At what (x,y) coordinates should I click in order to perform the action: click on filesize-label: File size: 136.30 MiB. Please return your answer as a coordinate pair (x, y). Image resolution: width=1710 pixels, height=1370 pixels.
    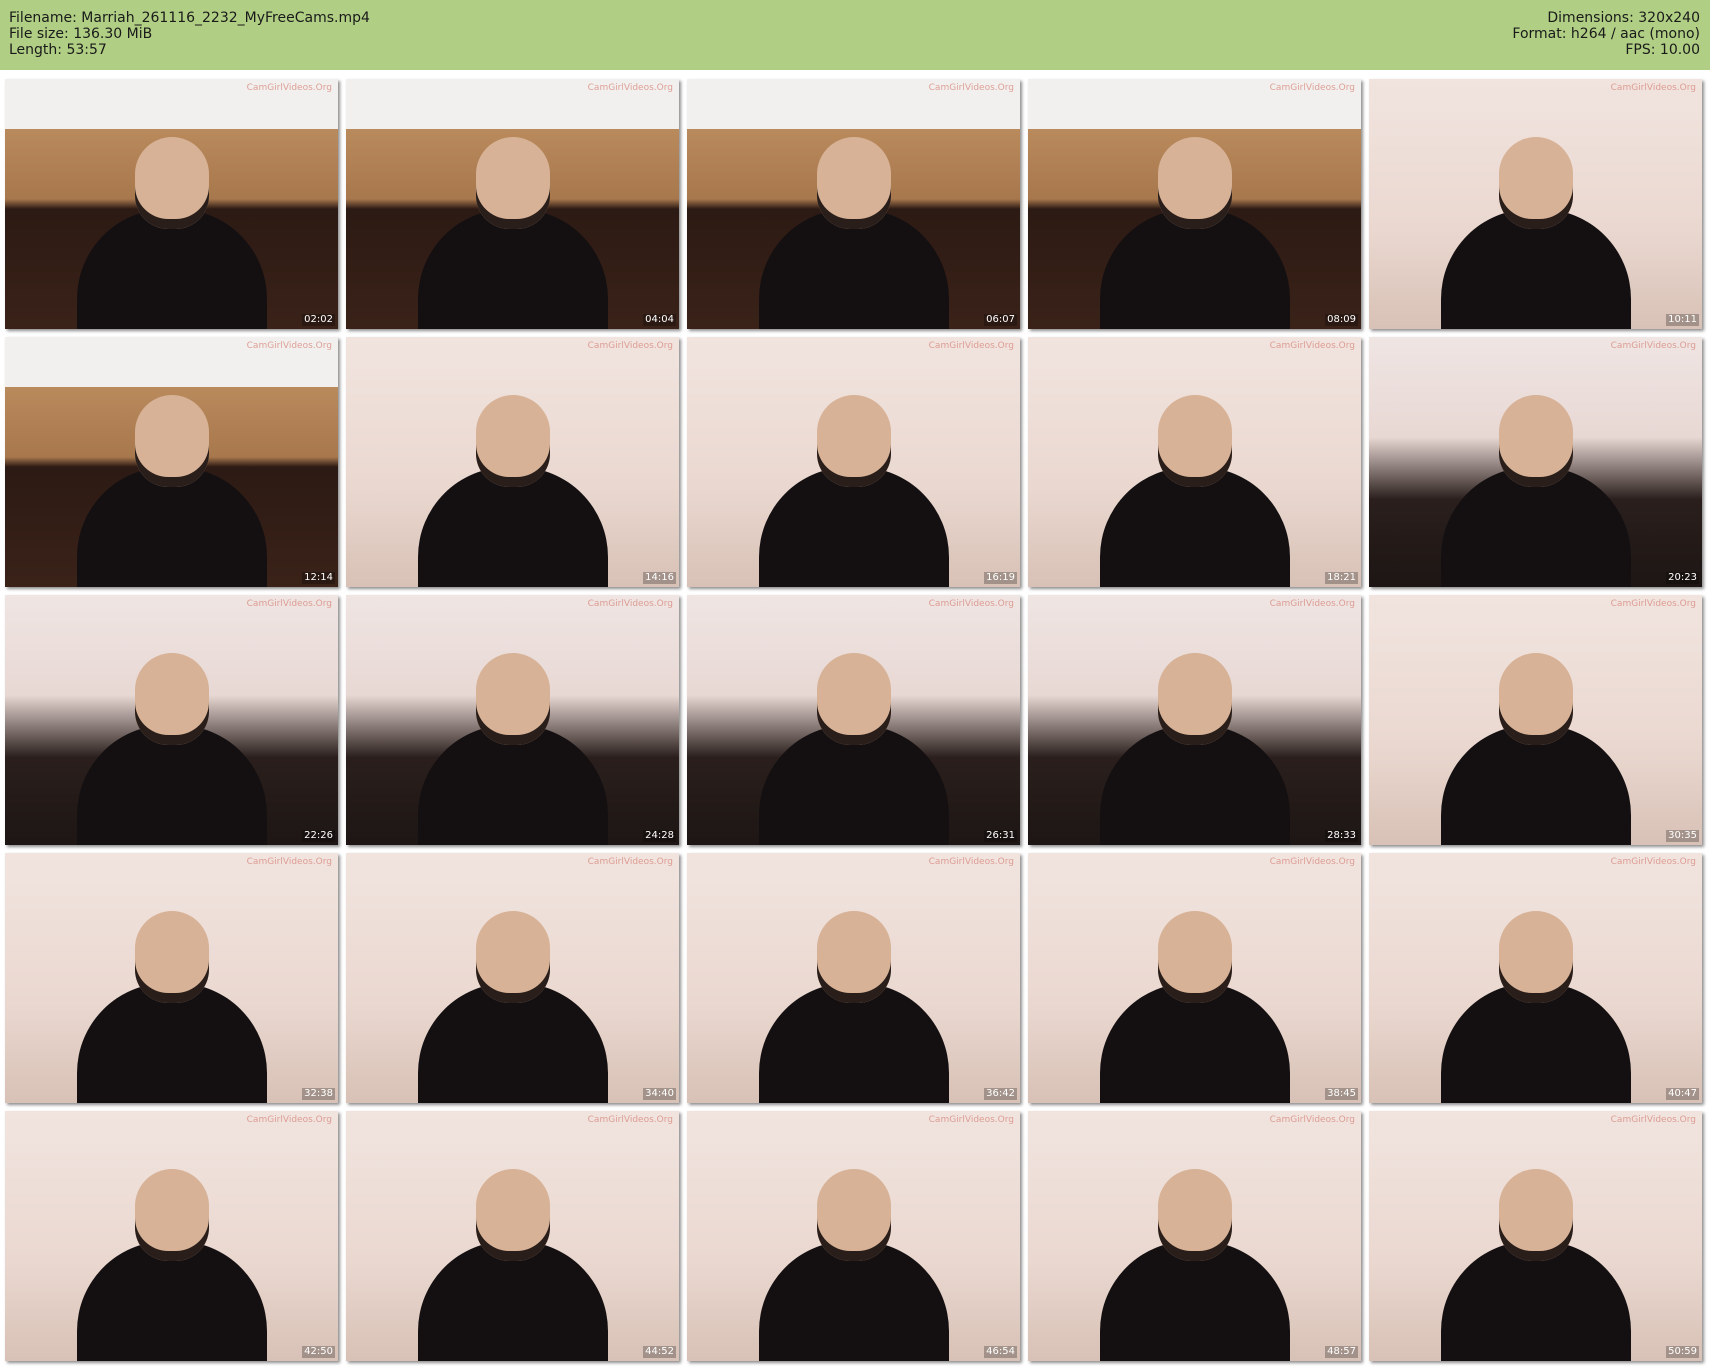
    Looking at the image, I should click on (81, 34).